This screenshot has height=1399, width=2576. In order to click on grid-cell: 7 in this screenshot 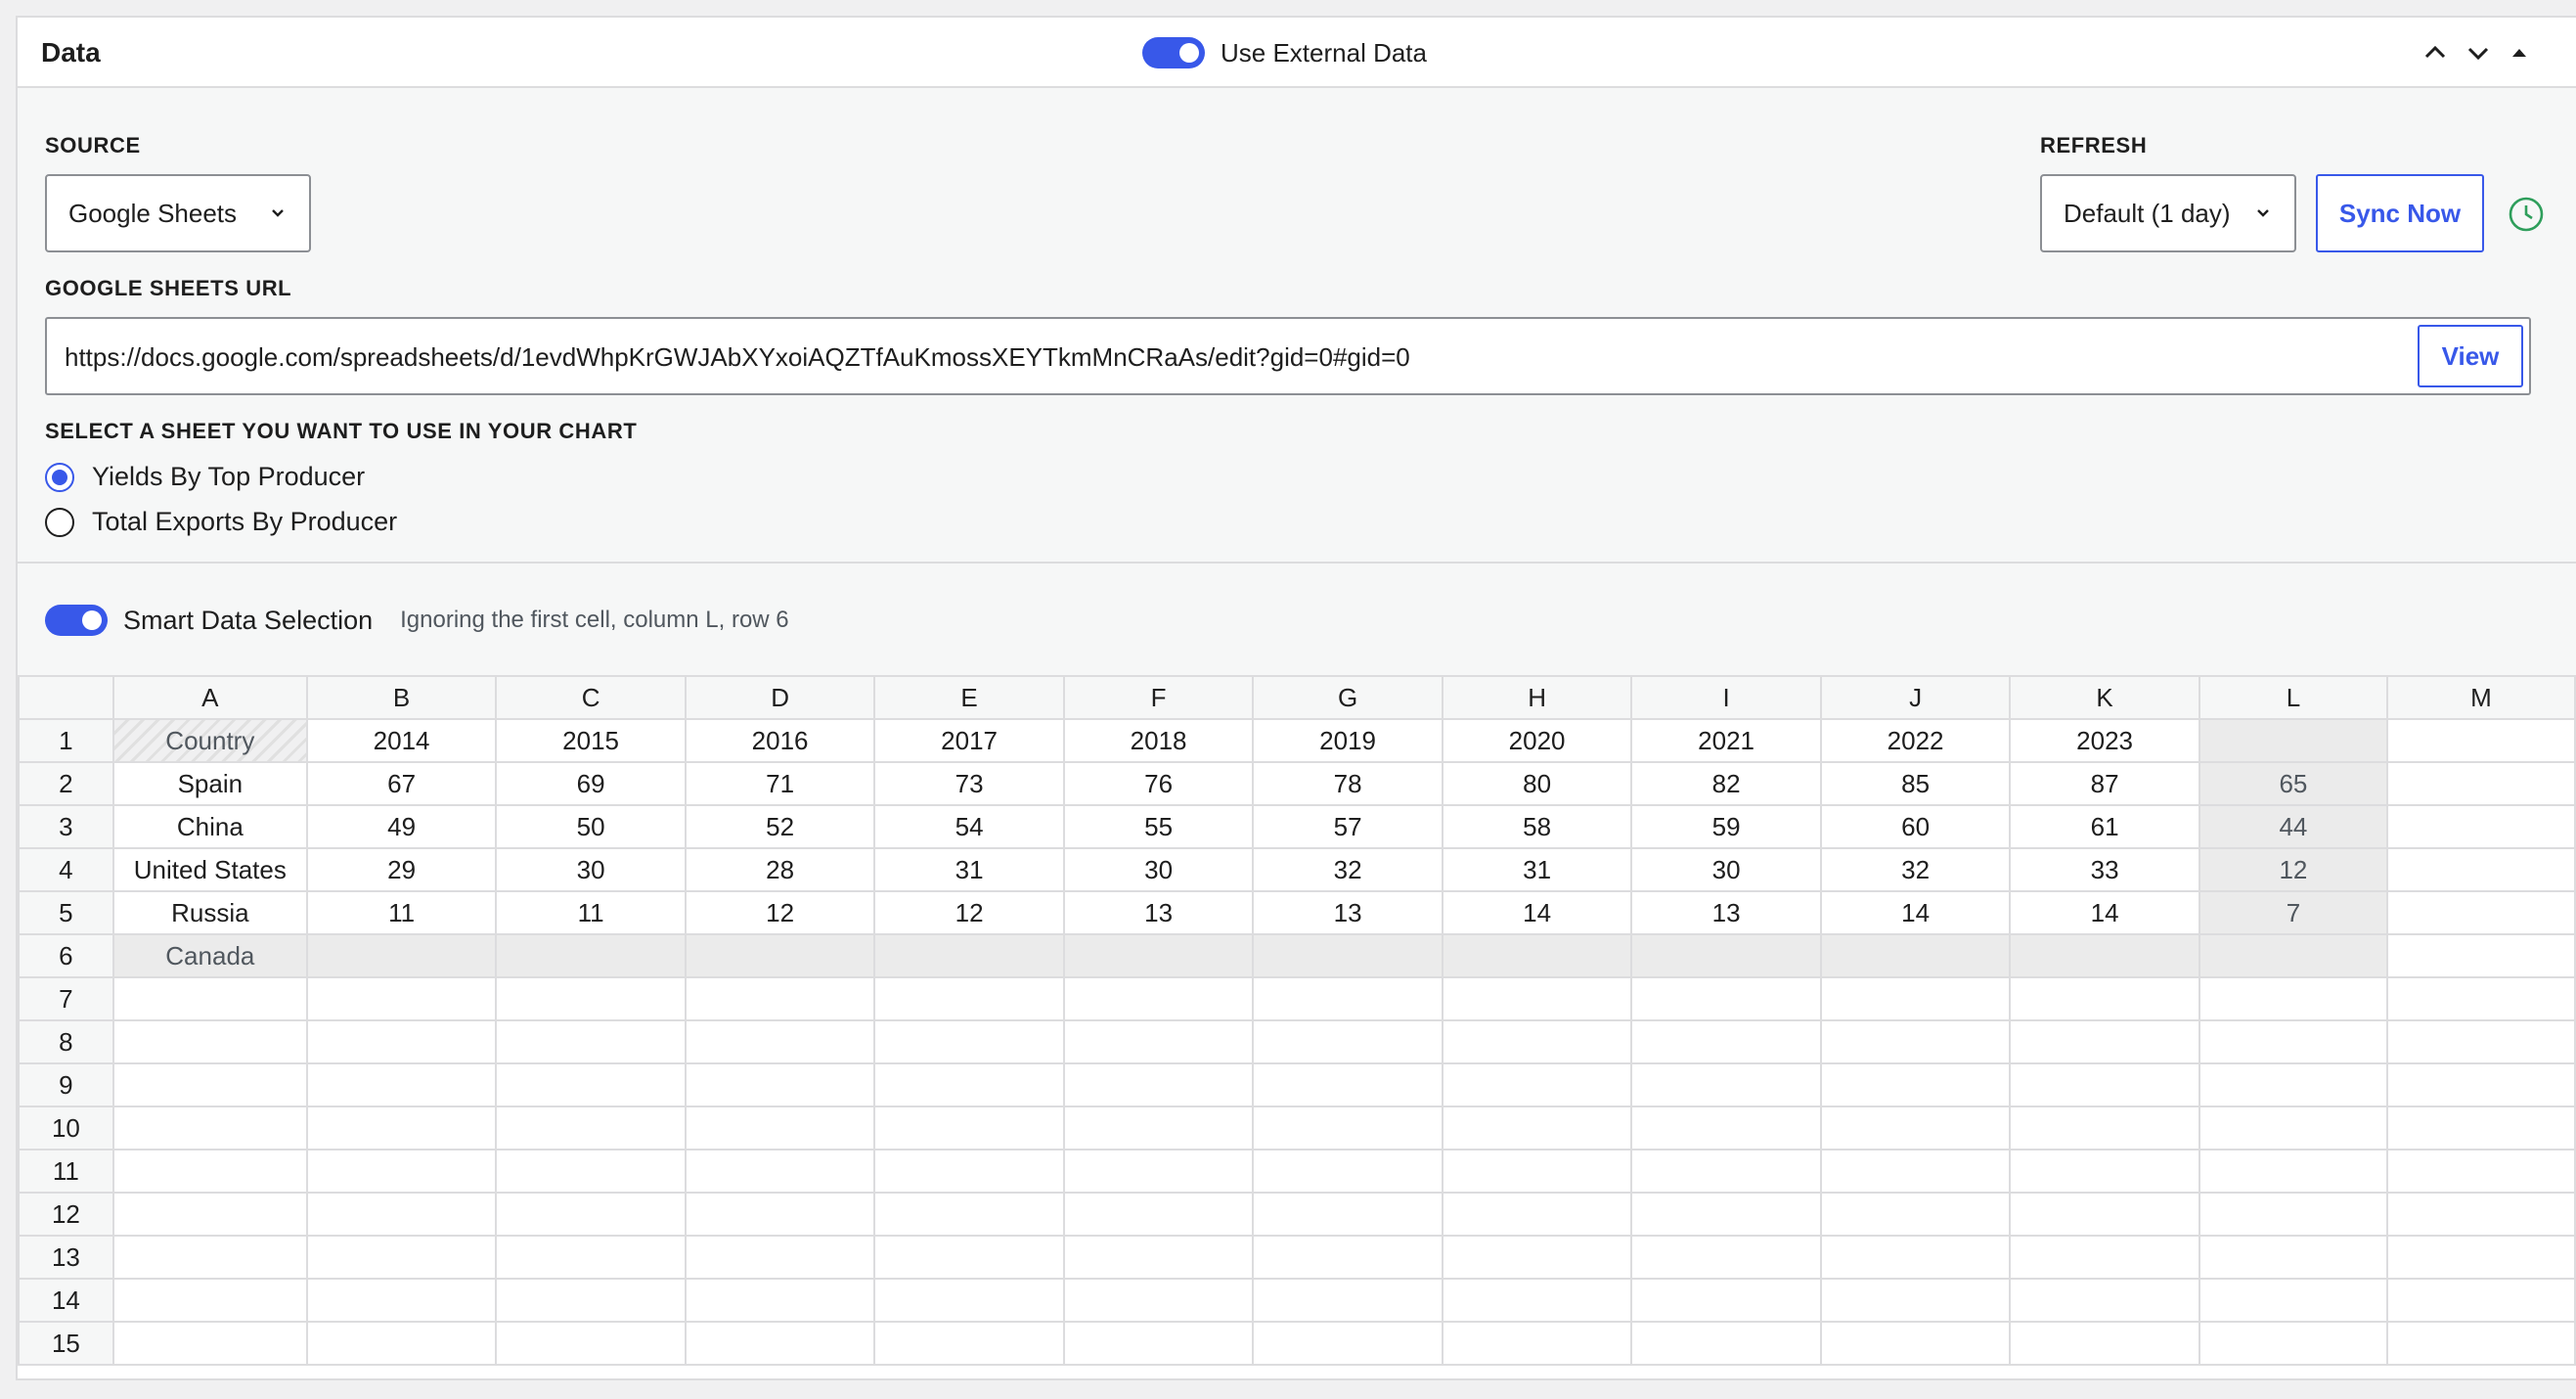, I will do `click(2293, 912)`.